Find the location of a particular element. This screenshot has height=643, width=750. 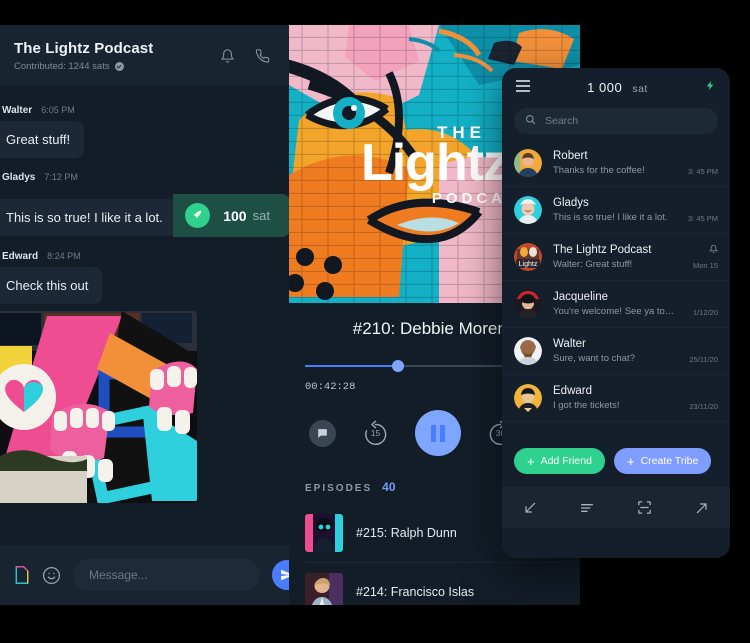

conversation-texts: Robert Thanks for the coffee! is located at coordinates (615, 163).